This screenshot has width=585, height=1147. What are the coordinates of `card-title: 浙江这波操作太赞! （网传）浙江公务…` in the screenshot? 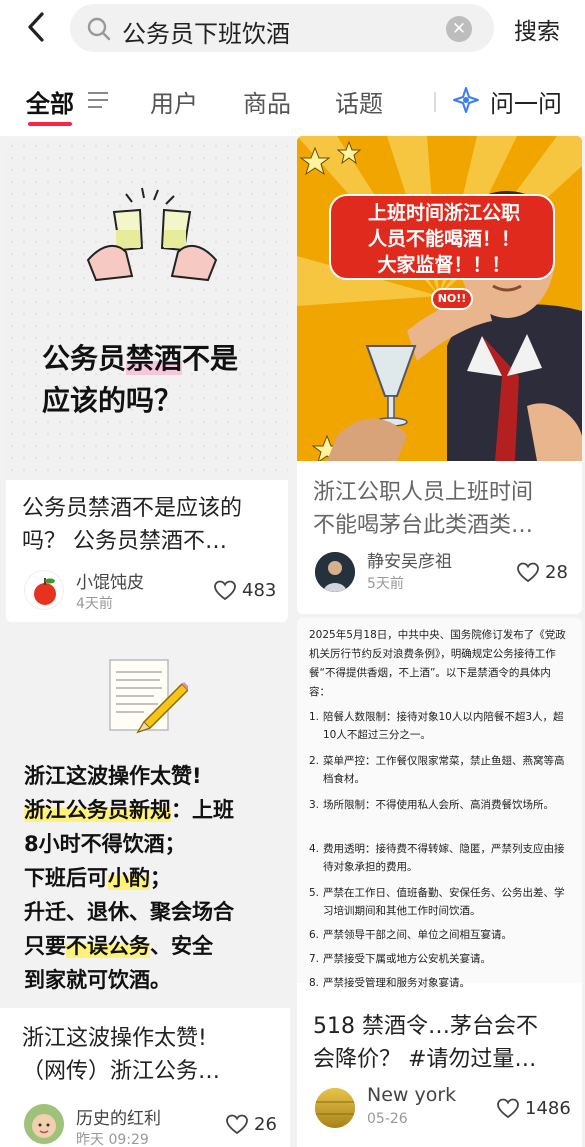 It's located at (153, 1055).